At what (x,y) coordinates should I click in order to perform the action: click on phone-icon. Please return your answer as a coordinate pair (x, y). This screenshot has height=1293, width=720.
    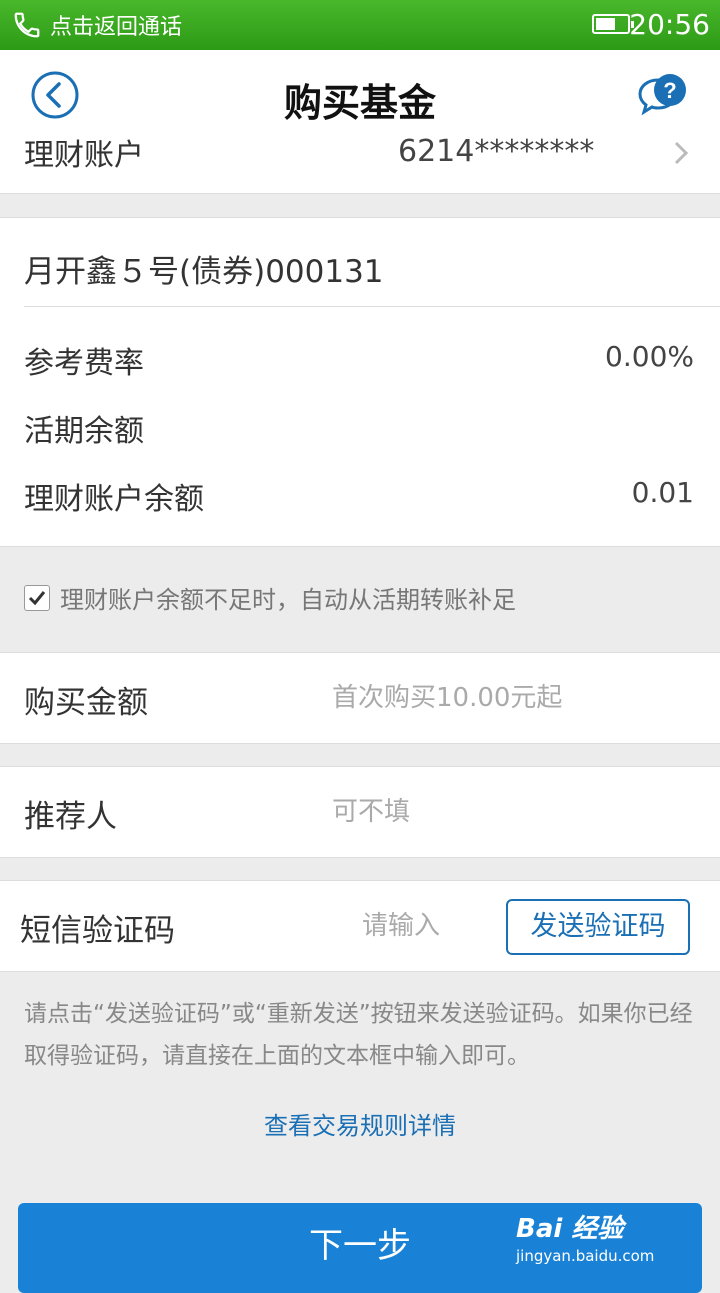
    Looking at the image, I should click on (27, 25).